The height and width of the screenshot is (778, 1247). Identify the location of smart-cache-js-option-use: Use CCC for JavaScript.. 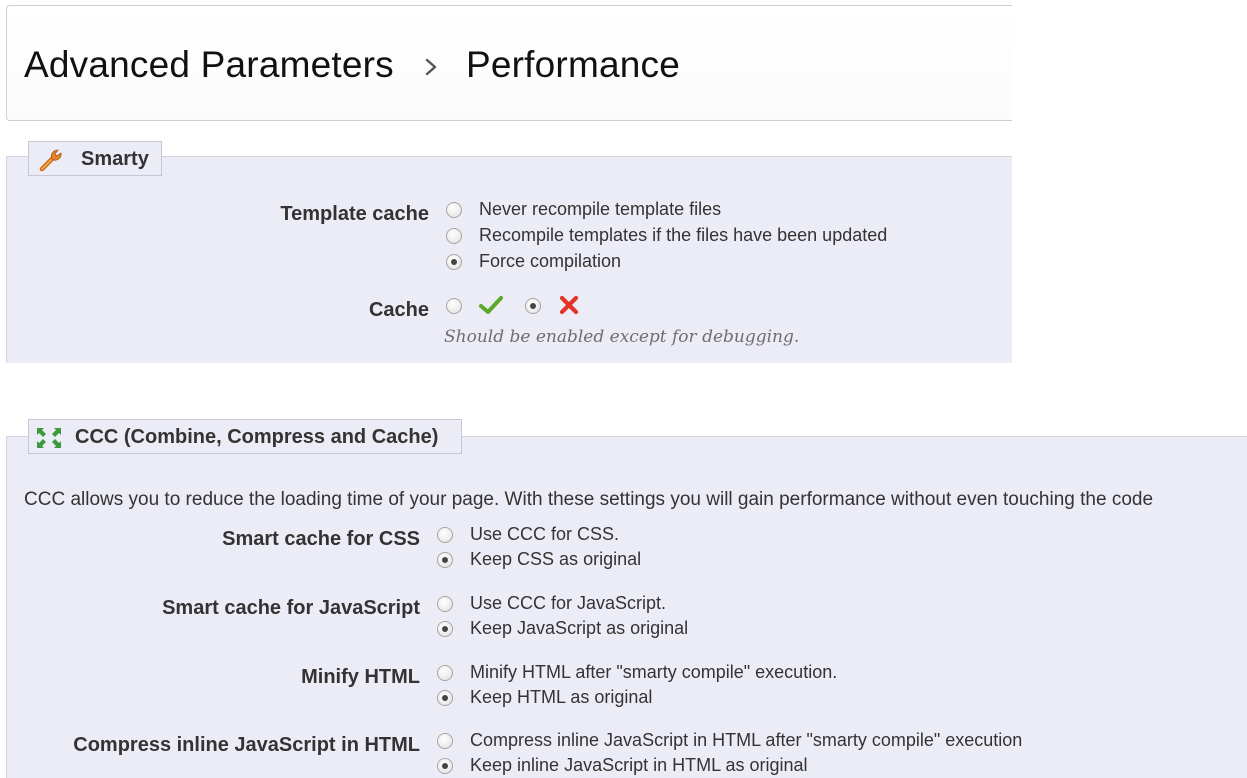
(551, 603).